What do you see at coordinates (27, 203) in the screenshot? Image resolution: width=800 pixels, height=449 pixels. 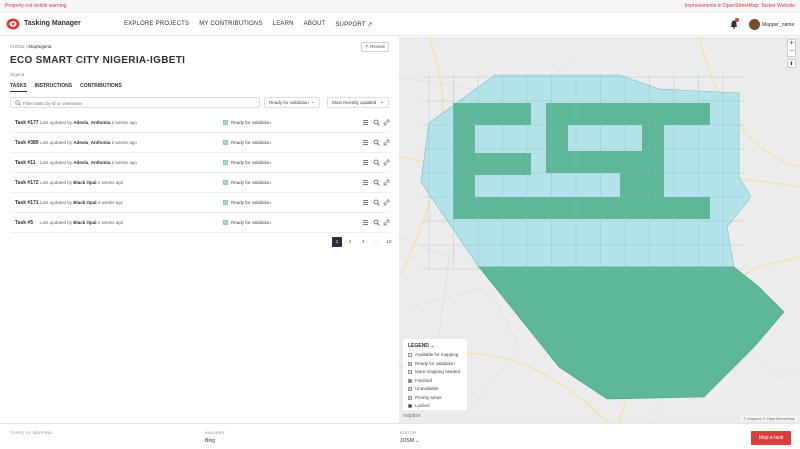 I see `task-id: Task #171` at bounding box center [27, 203].